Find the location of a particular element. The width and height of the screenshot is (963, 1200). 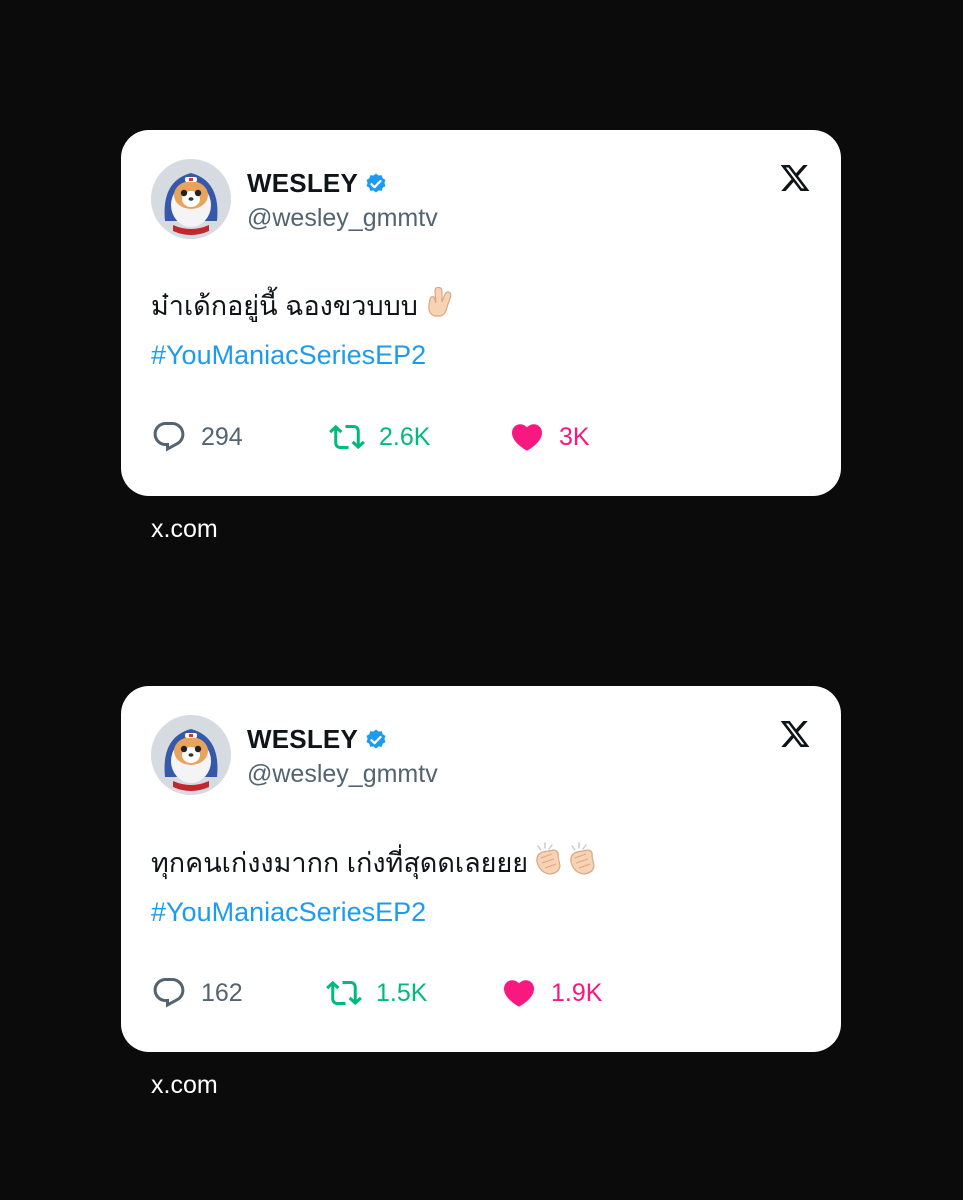

retweet-button: 1.5K is located at coordinates (376, 993).